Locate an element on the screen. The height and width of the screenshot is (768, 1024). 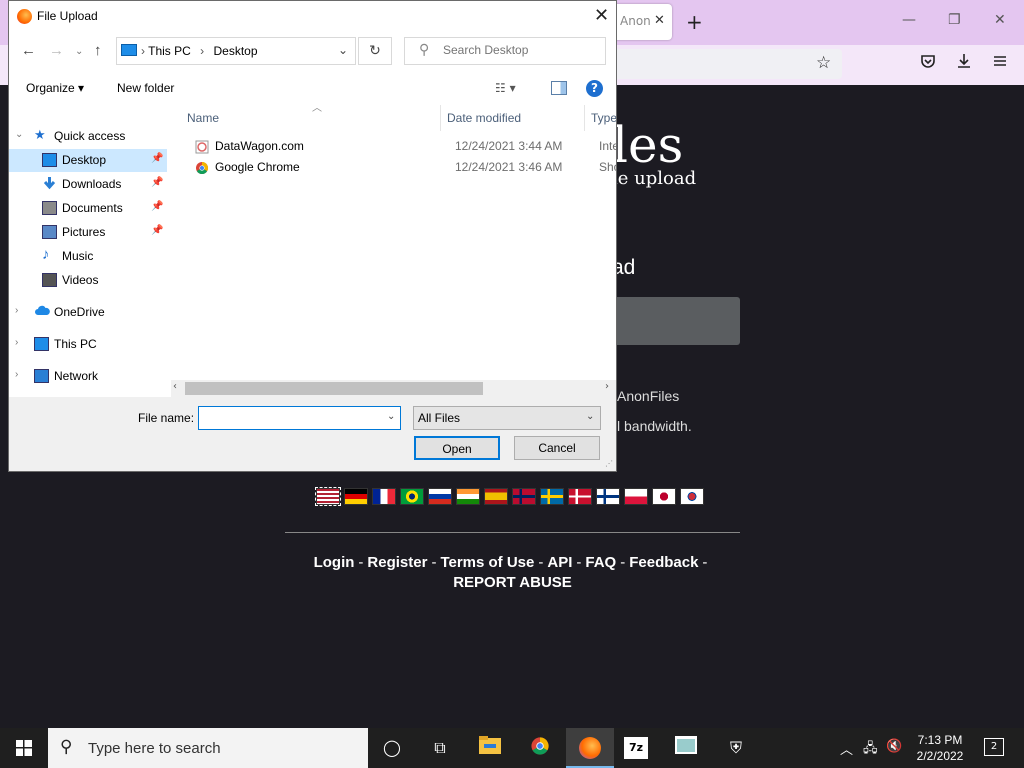
address-bar: › This PC › Desktop ⌄ is located at coordinates (236, 51).